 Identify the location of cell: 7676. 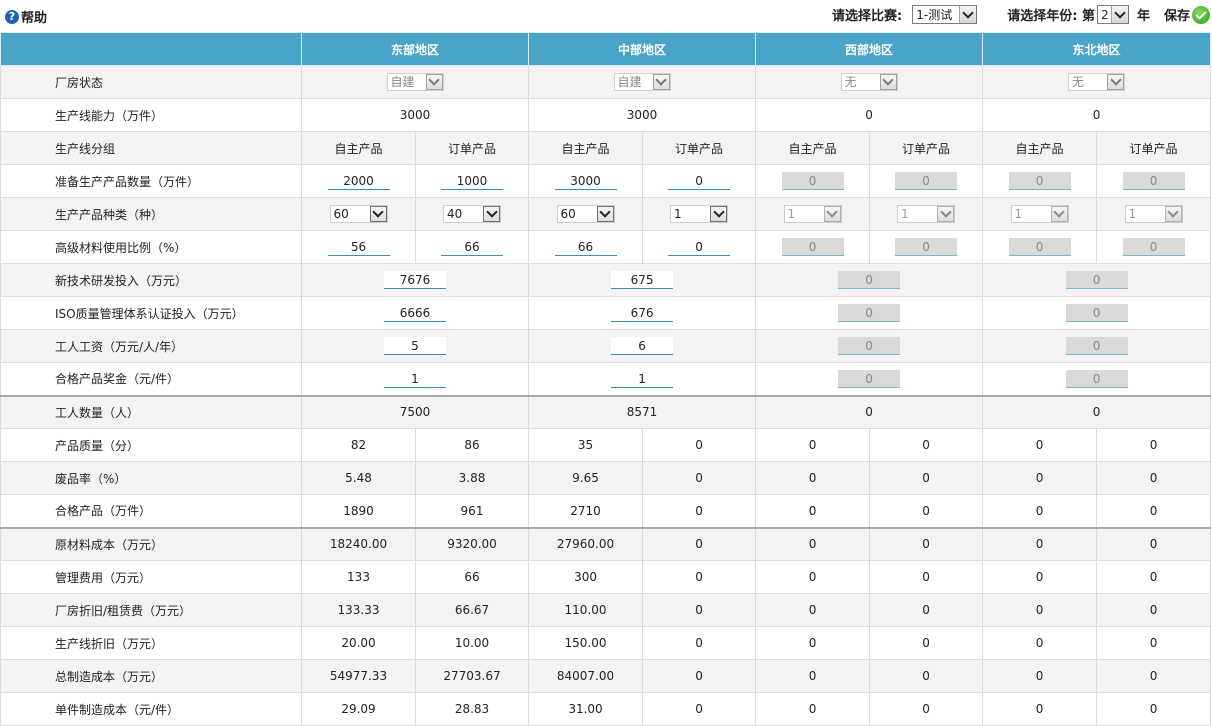
(415, 280).